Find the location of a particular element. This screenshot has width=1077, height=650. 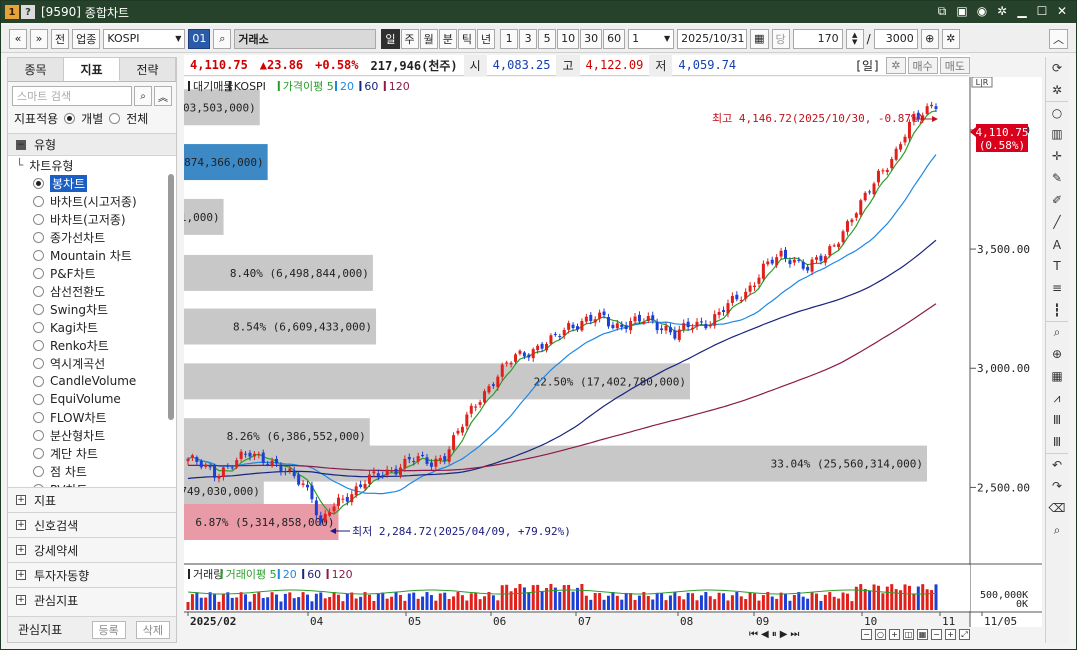

group-item: + 신호검색 is located at coordinates (92, 524).